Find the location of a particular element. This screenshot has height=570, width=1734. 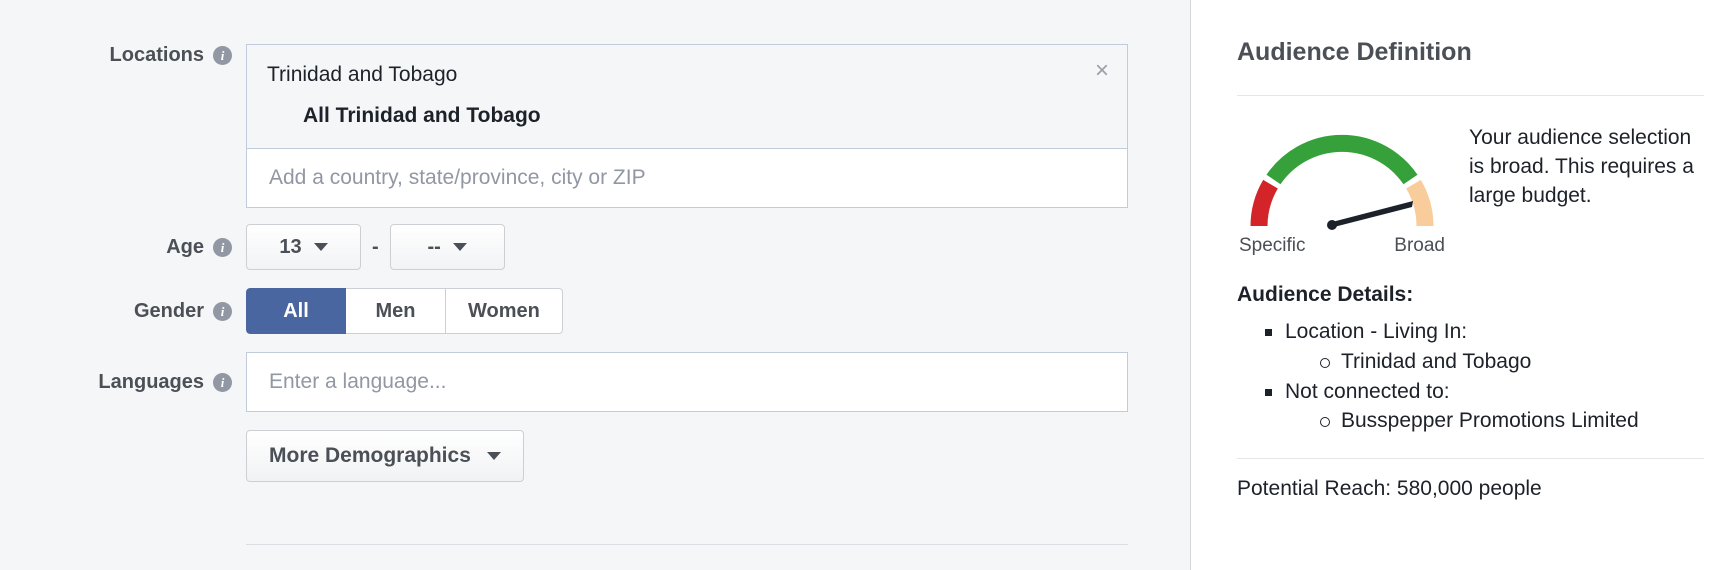

potential-reach: Potential Reach: 580,000 people is located at coordinates (1389, 489).